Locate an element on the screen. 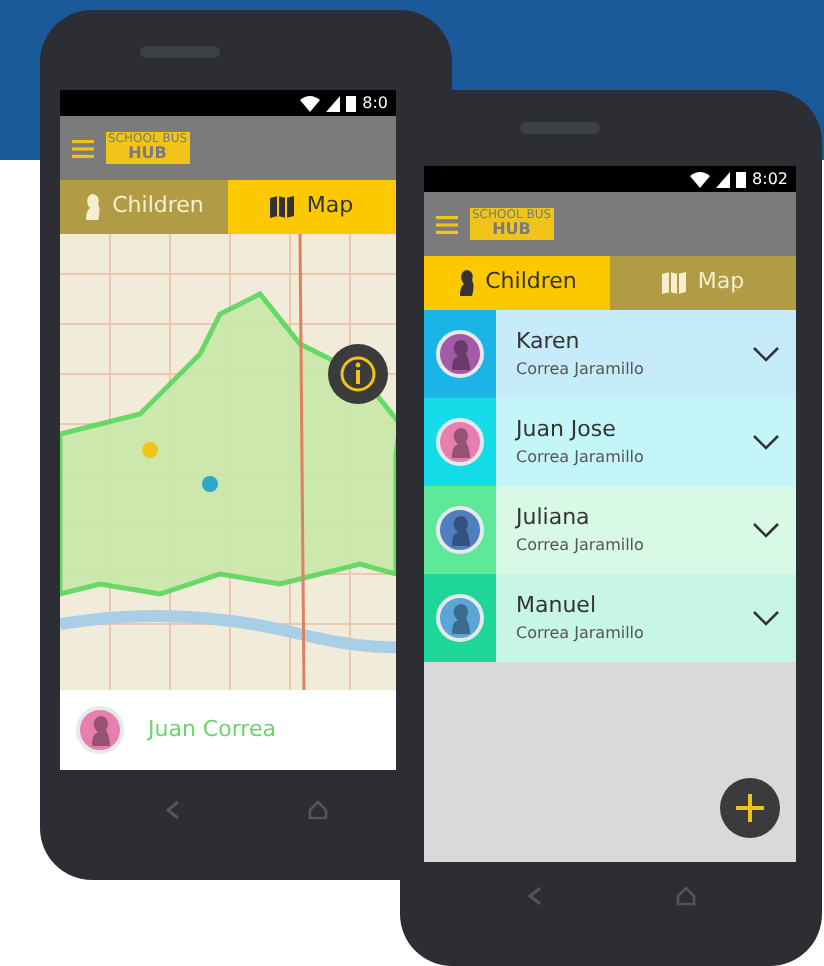 The height and width of the screenshot is (966, 824). child-name: Juan Correa is located at coordinates (212, 729).